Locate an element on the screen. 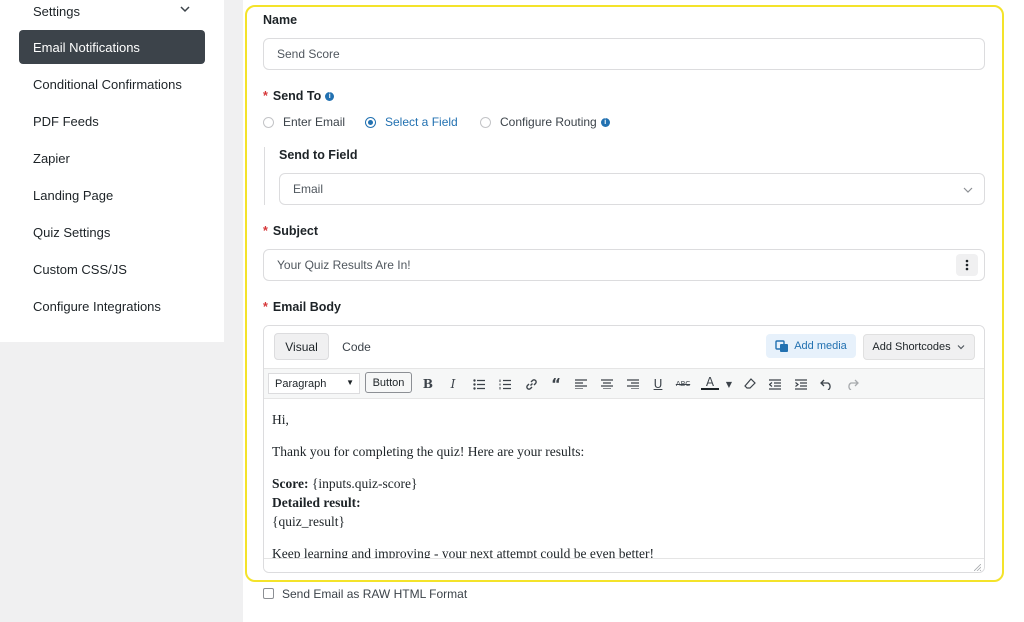  email-body-label: * Email Body is located at coordinates (302, 307).